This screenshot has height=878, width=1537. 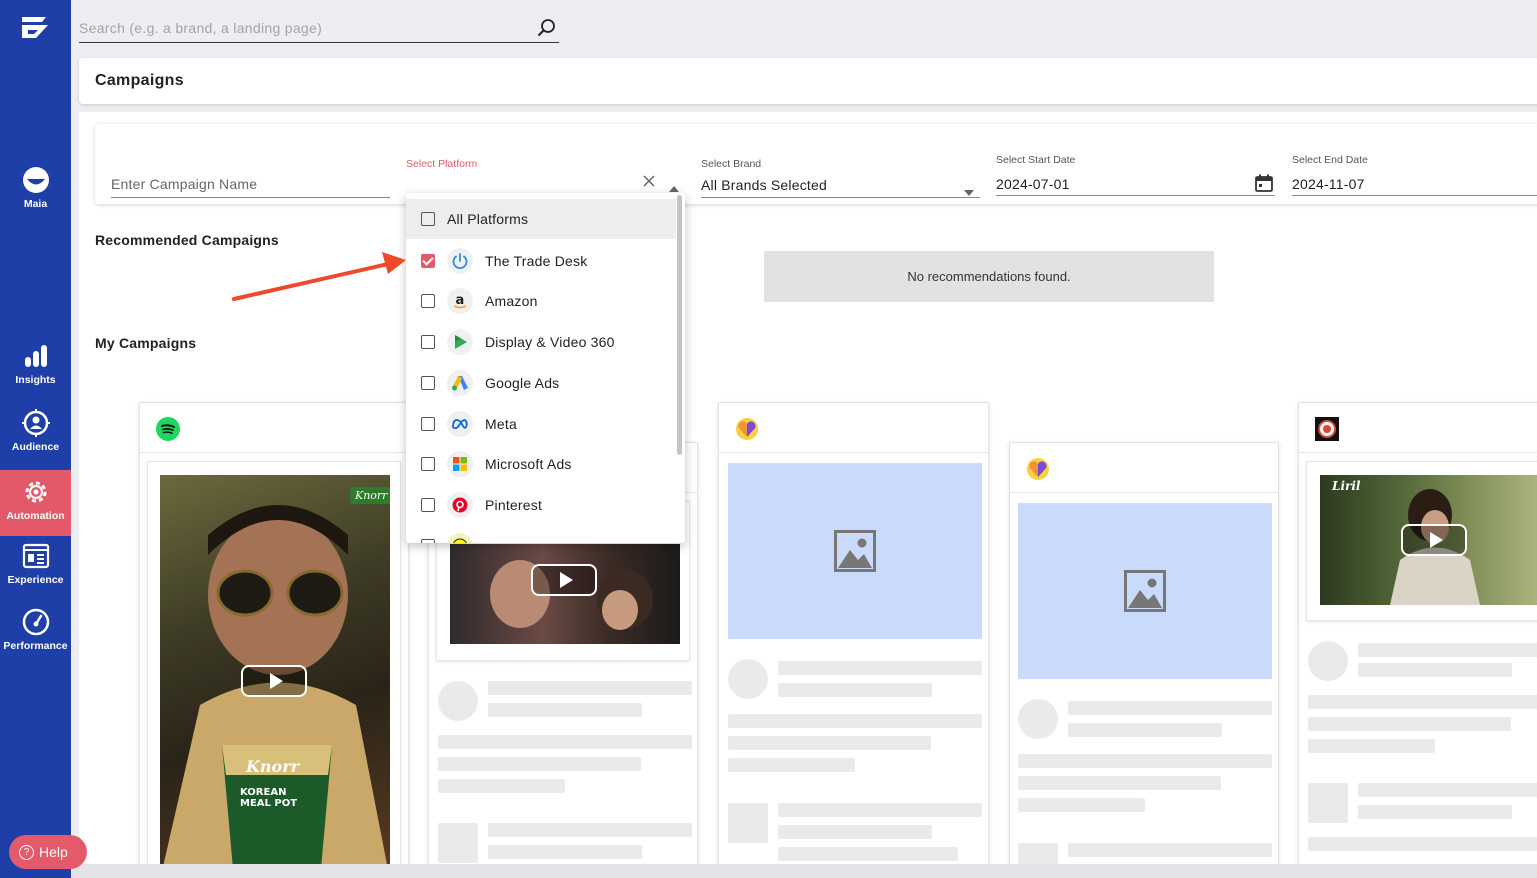 What do you see at coordinates (460, 424) in the screenshot?
I see `meta-icon` at bounding box center [460, 424].